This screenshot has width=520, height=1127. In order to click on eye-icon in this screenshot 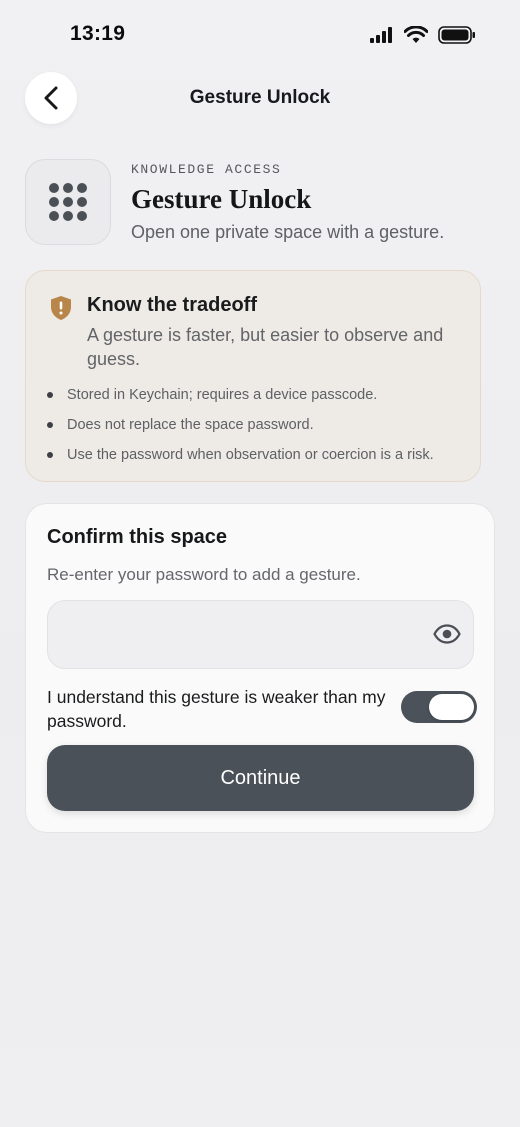, I will do `click(447, 634)`.